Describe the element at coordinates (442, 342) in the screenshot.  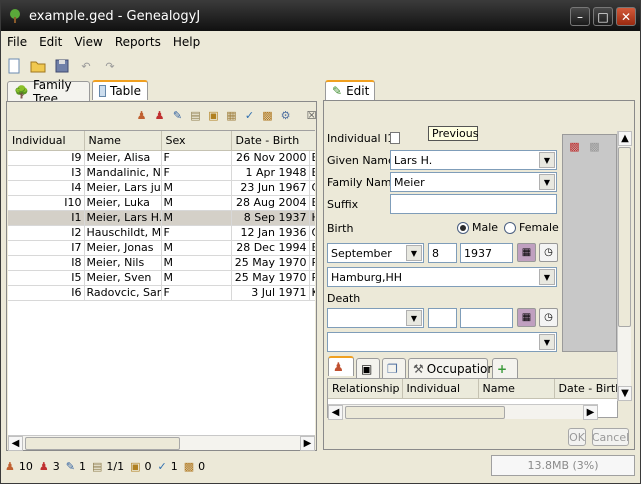
I see `death-place-combo: ▼` at that location.